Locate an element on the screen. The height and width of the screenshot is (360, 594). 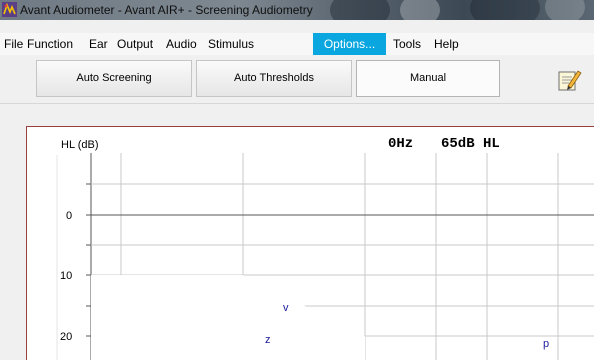
marker-z: z is located at coordinates (268, 340).